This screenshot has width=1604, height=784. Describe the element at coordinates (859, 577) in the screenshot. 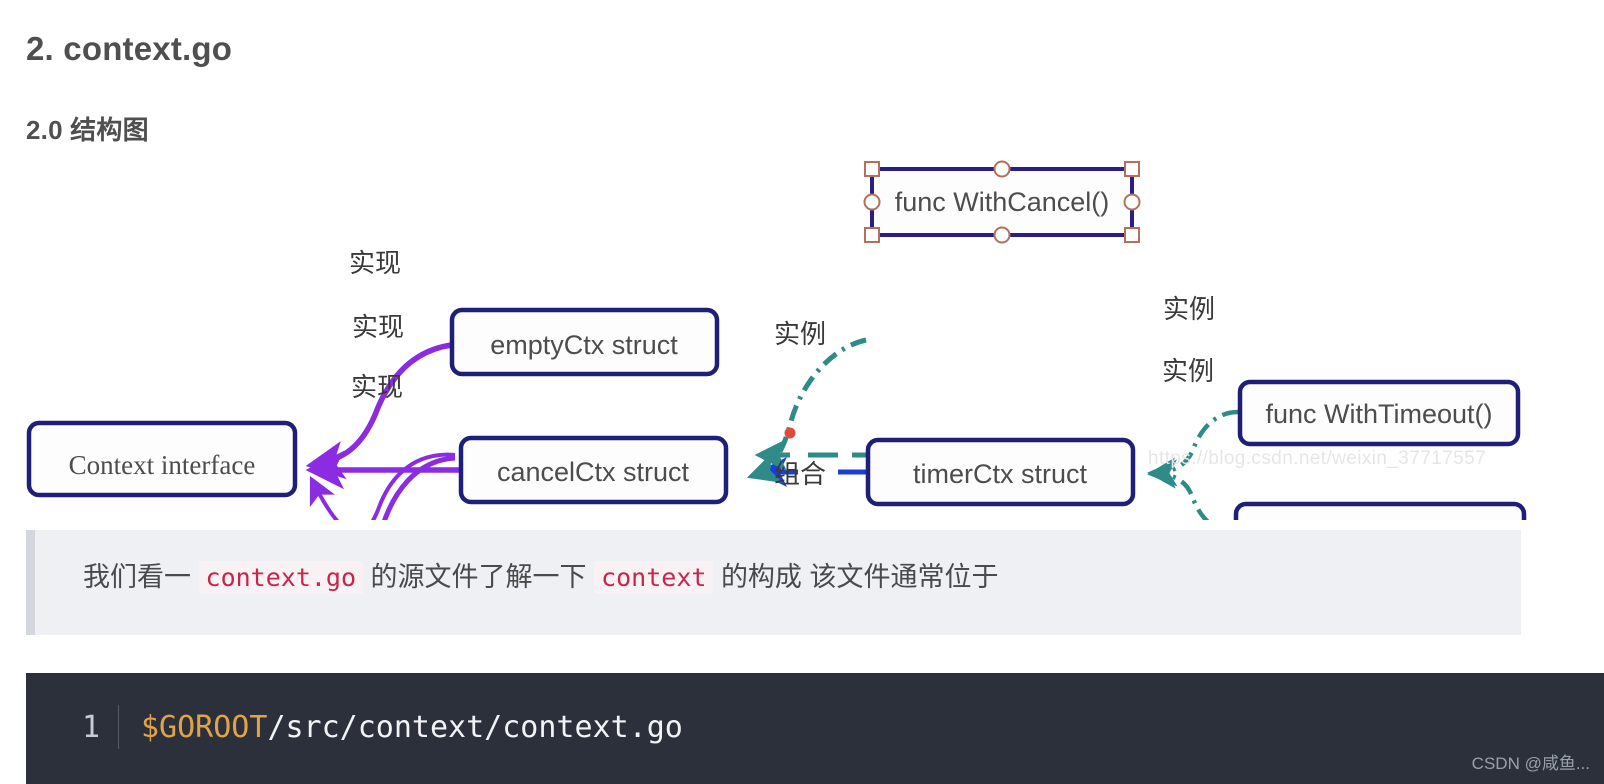

I see `quote-part-3: 的构成 该文件通常位于` at that location.